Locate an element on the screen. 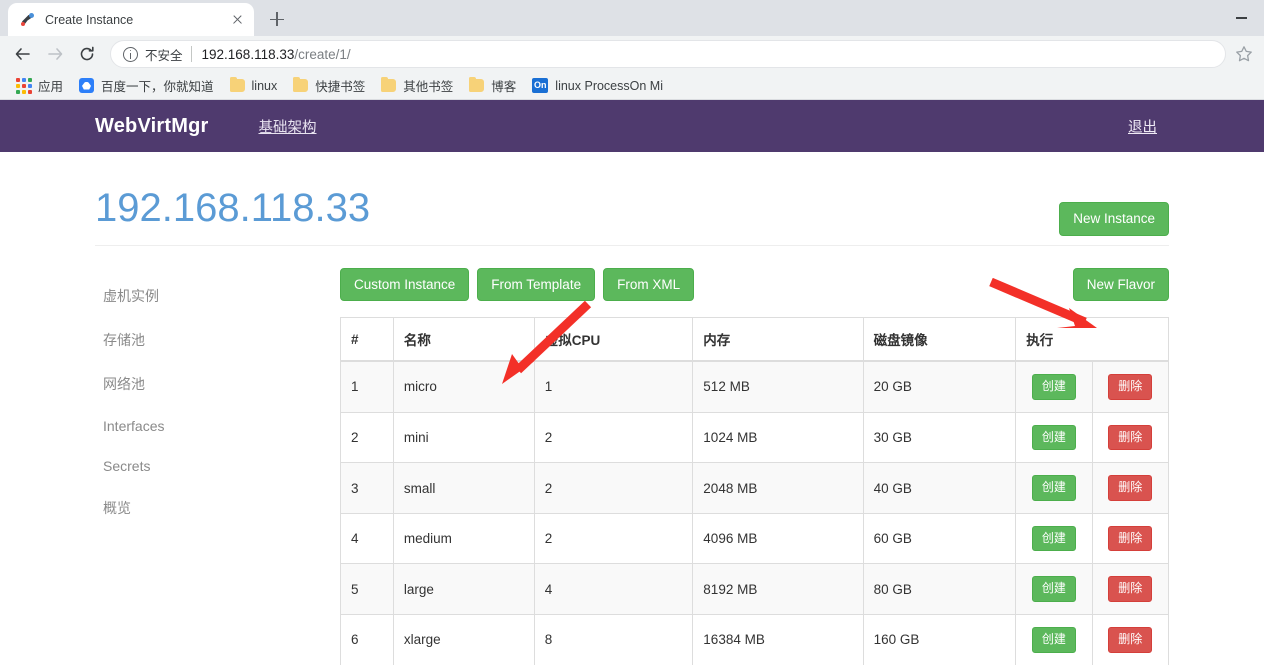 This screenshot has height=665, width=1264. bookmark-baidu: 百度一下，你就知道 is located at coordinates (146, 86).